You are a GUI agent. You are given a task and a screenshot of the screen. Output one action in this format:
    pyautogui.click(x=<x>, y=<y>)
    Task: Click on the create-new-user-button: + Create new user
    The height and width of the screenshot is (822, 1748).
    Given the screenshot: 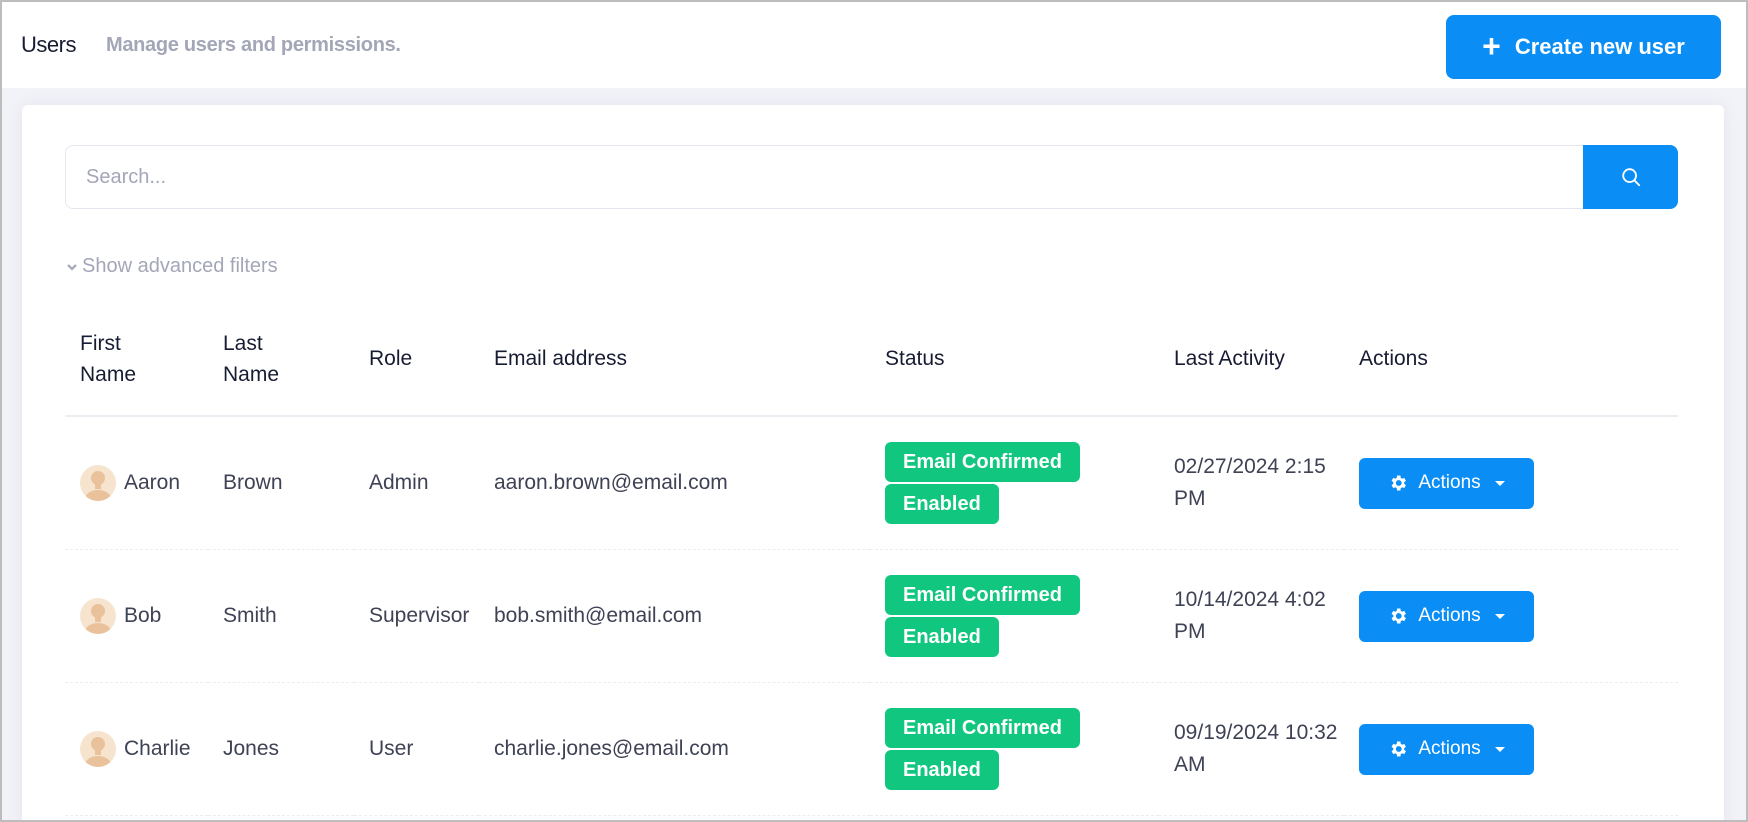 What is the action you would take?
    pyautogui.click(x=1583, y=47)
    